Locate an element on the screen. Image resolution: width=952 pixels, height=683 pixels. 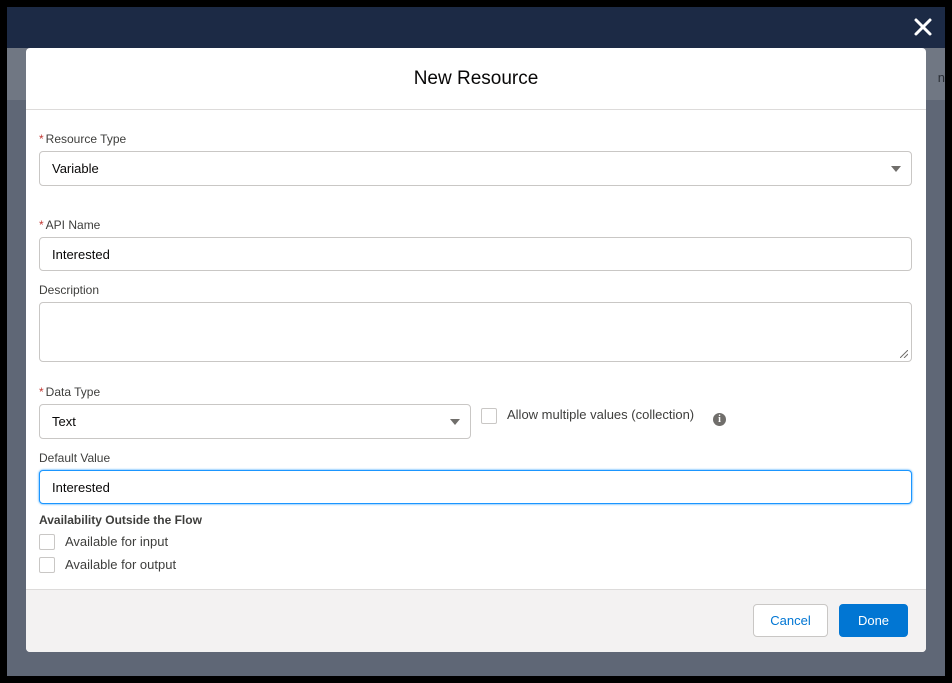
default-value-value: Interested is located at coordinates (81, 487).